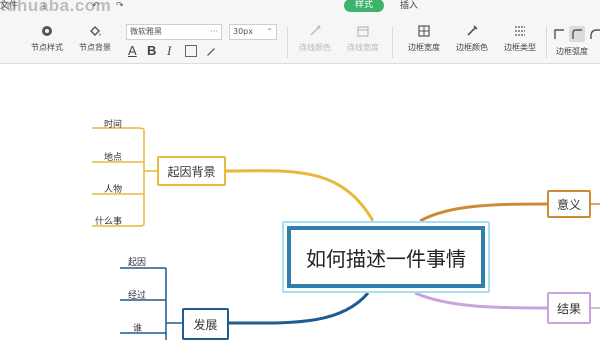  Describe the element at coordinates (150, 177) in the screenshot. I see `connector-background-children` at that location.